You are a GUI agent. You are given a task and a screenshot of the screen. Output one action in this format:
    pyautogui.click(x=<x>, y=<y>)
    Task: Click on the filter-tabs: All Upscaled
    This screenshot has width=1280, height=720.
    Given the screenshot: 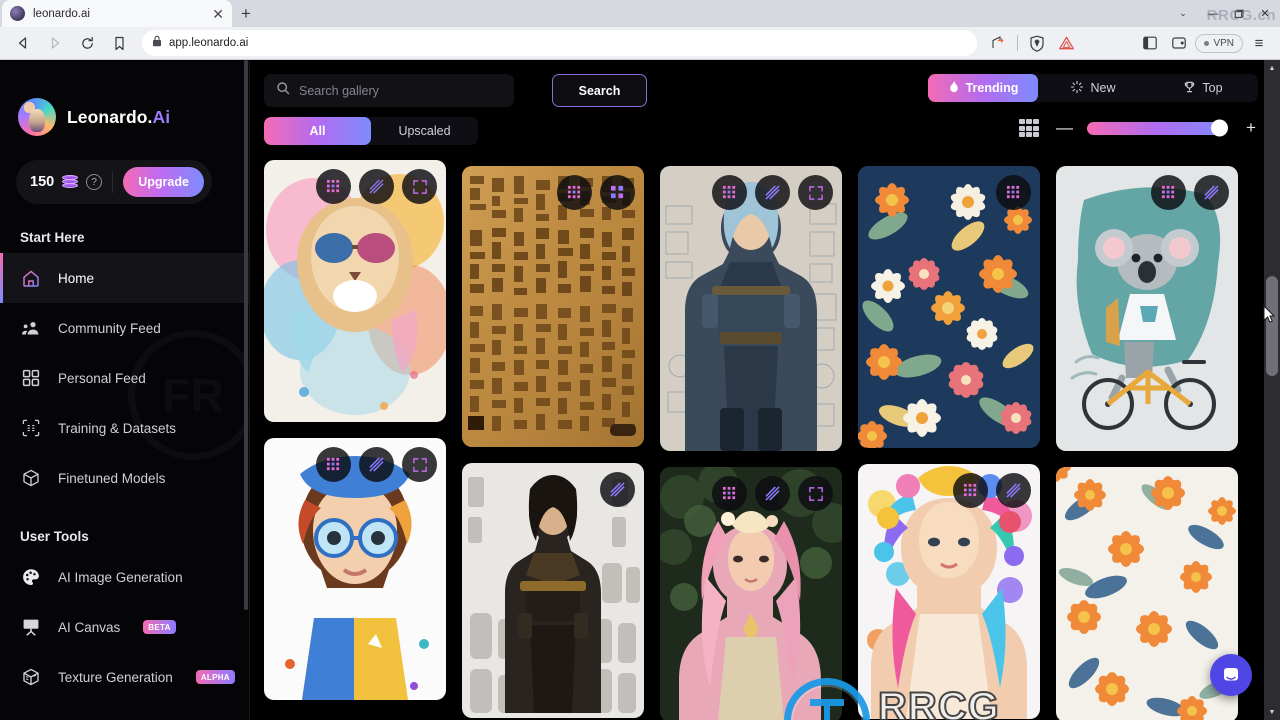 What is the action you would take?
    pyautogui.click(x=371, y=131)
    